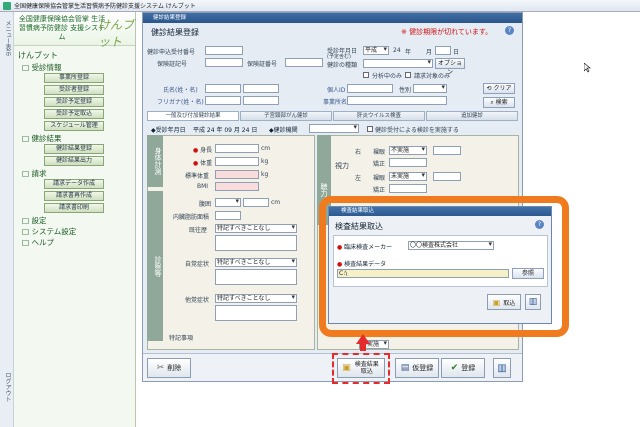  What do you see at coordinates (397, 100) in the screenshot?
I see `office-input` at bounding box center [397, 100].